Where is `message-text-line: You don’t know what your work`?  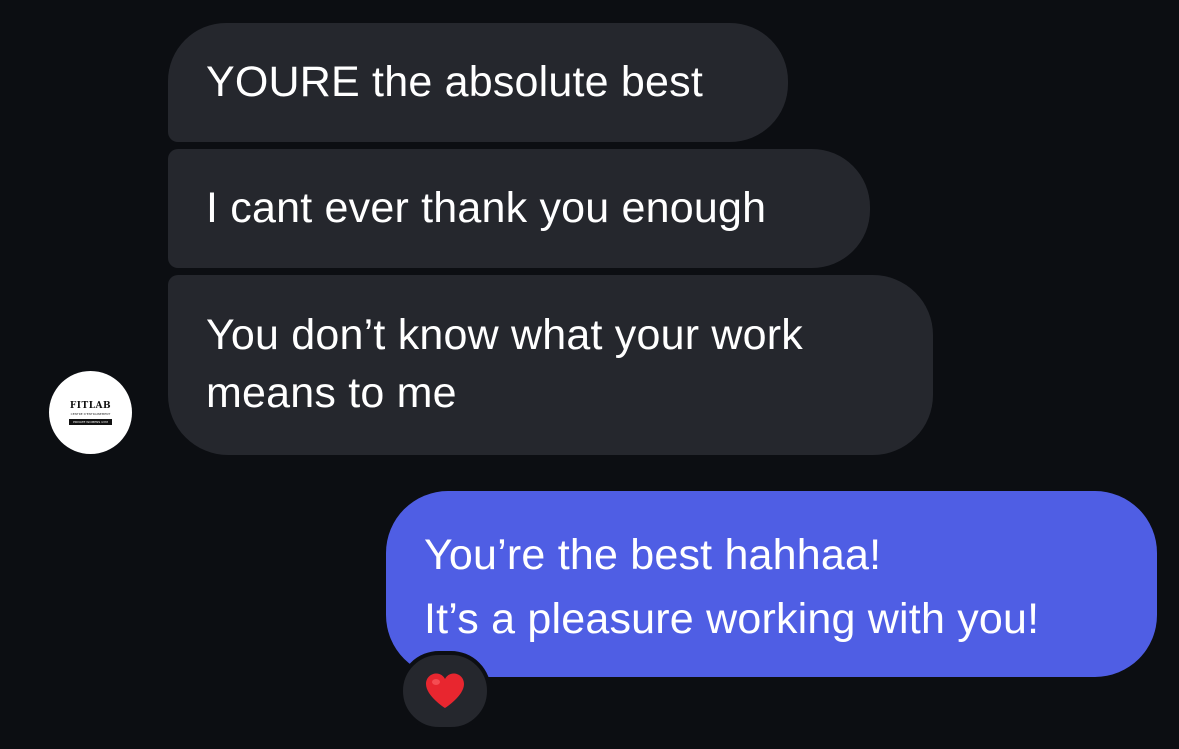
message-text-line: You don’t know what your work is located at coordinates (504, 335).